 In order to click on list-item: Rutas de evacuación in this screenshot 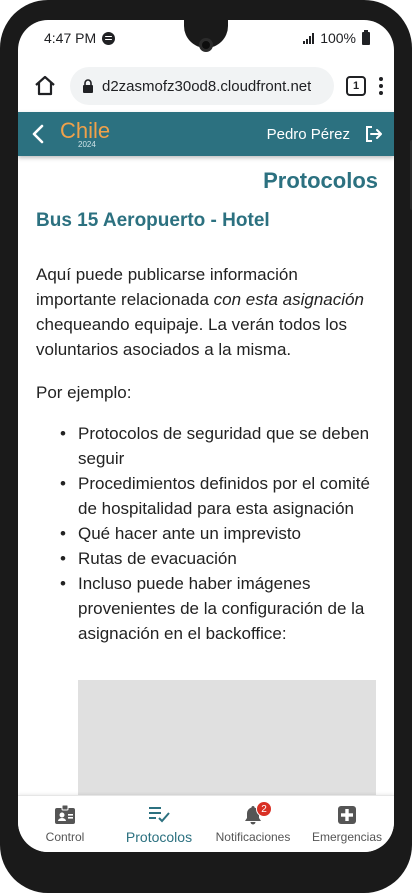, I will do `click(219, 558)`.